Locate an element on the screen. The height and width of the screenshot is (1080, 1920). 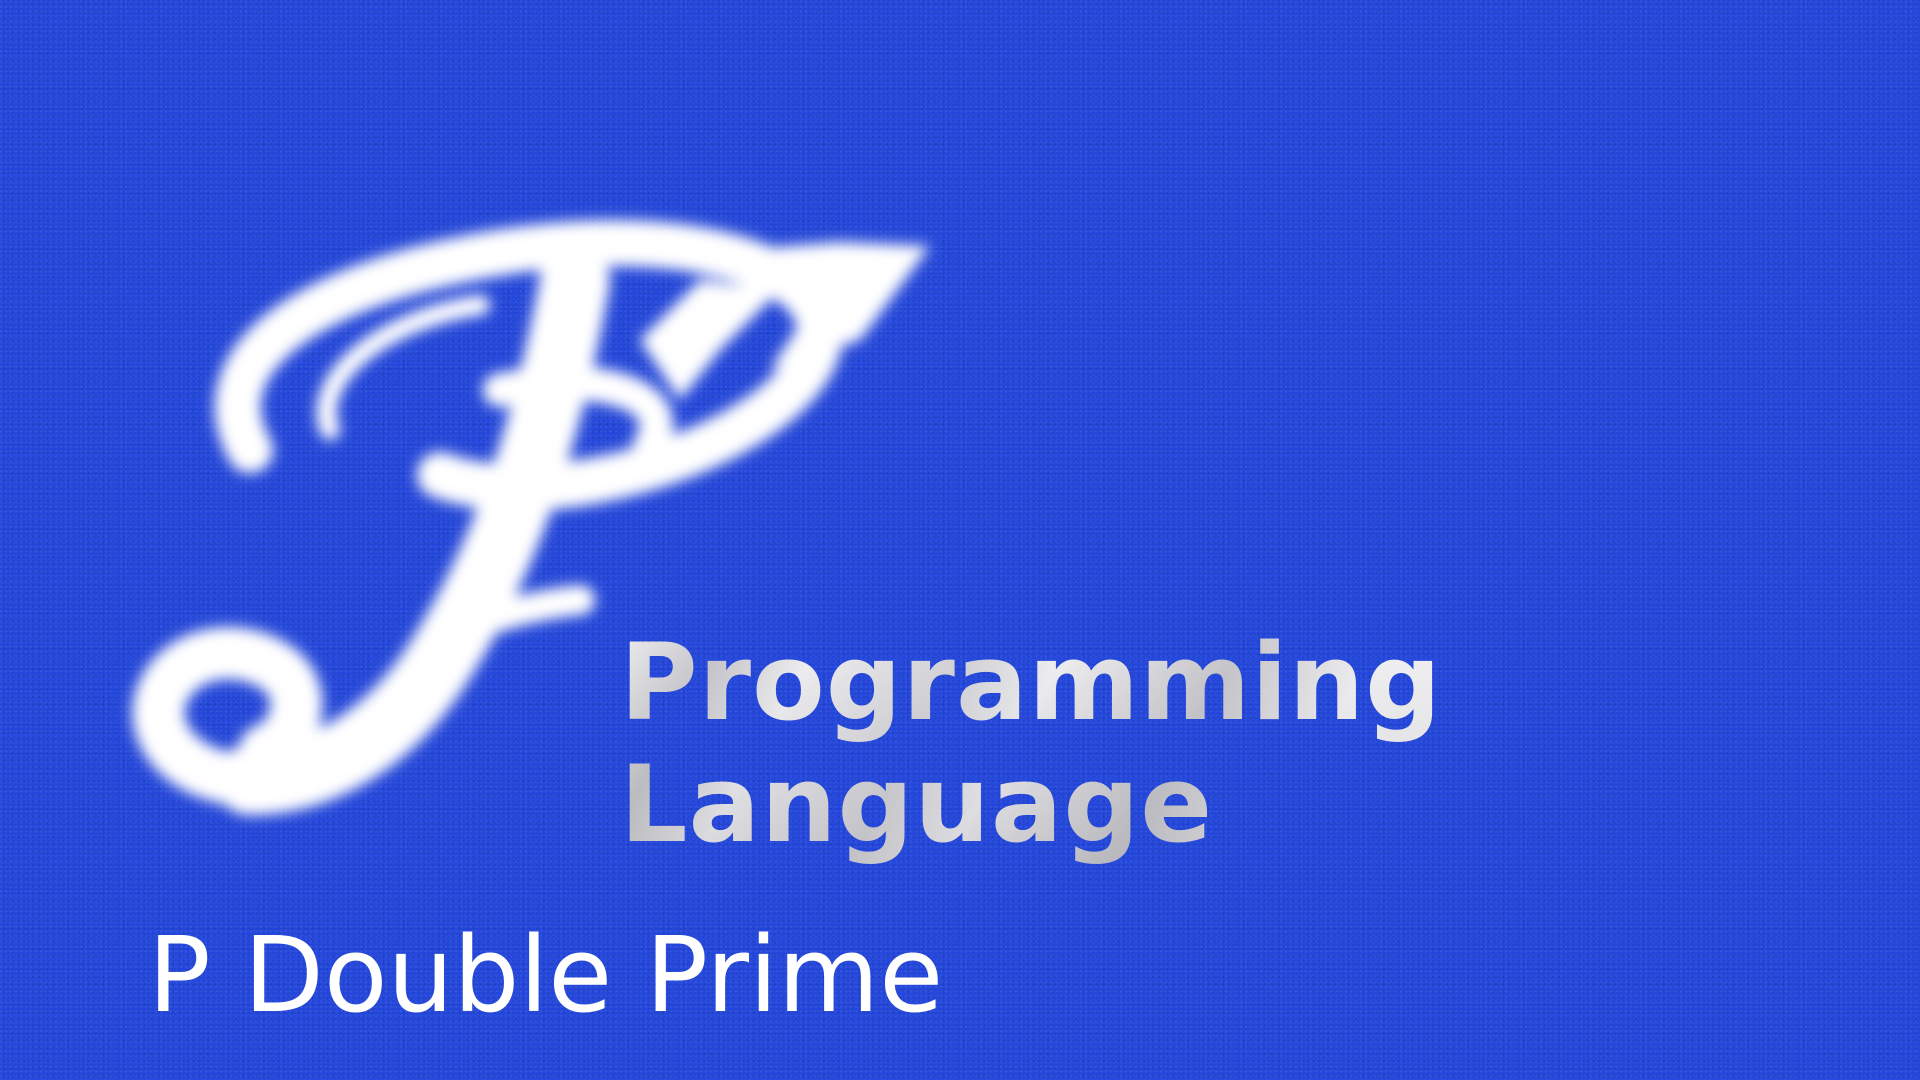
subtitle-programming-language: Programming Language is located at coordinates (1031, 743).